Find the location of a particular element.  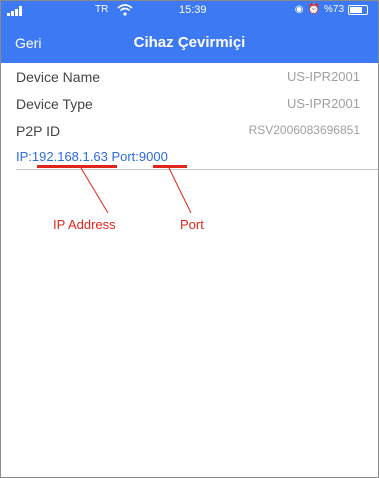

port-annotation: Port is located at coordinates (192, 224).